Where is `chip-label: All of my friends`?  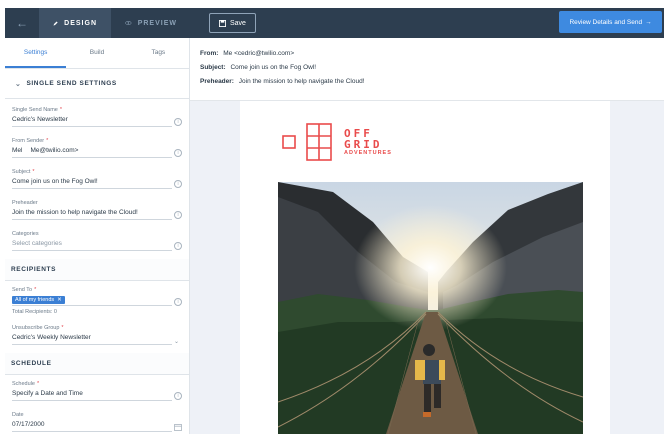
chip-label: All of my friends is located at coordinates (35, 300).